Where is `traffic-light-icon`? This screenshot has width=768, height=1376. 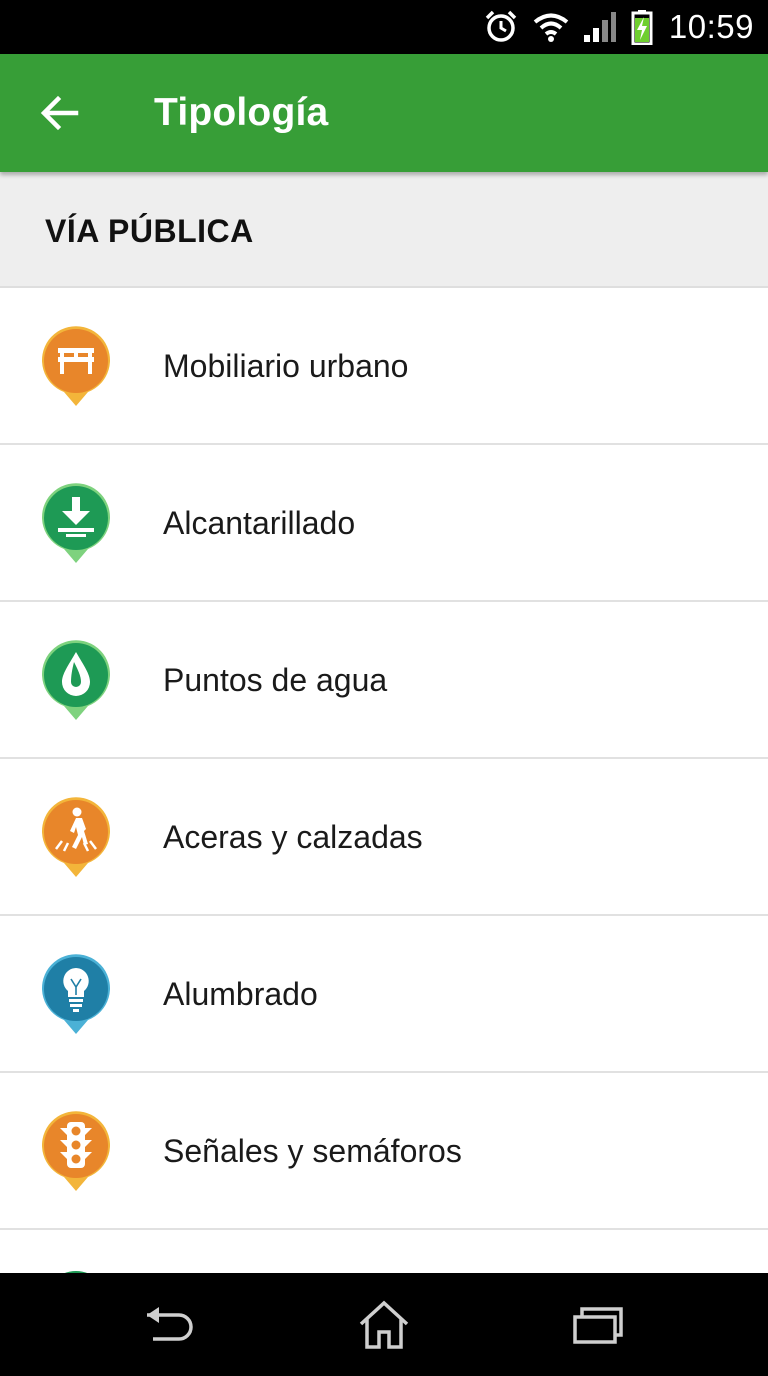 traffic-light-icon is located at coordinates (76, 1151).